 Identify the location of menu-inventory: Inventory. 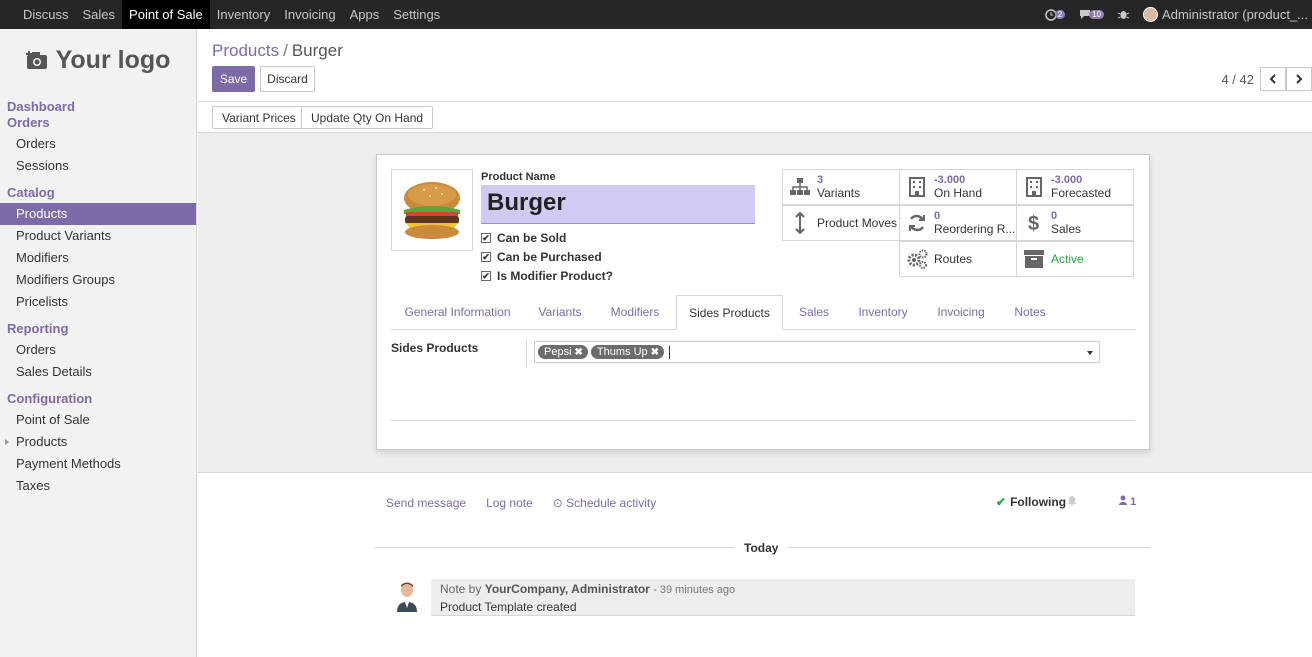
(243, 14).